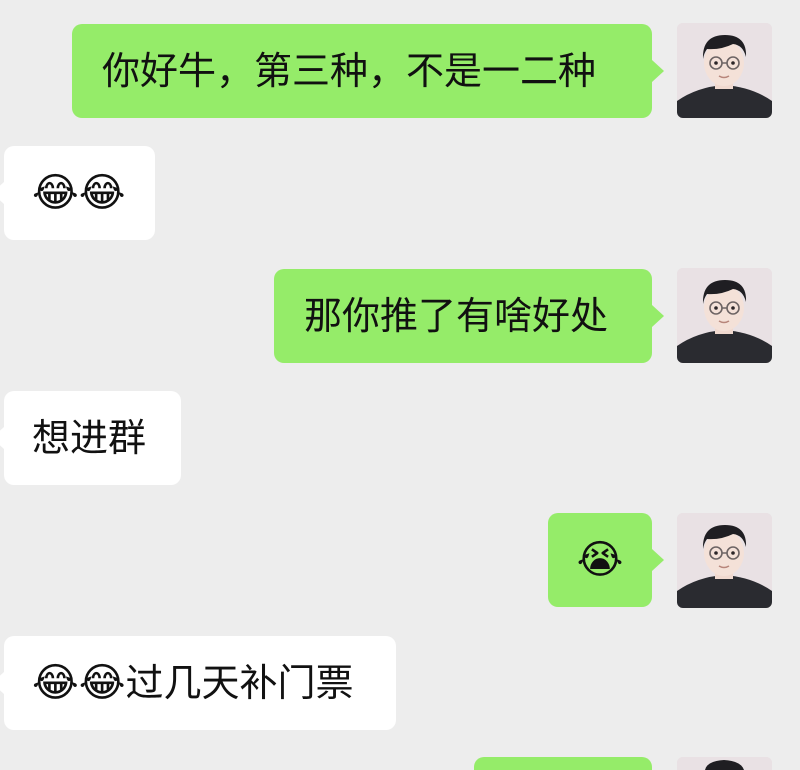 Image resolution: width=800 pixels, height=770 pixels. Describe the element at coordinates (797, 385) in the screenshot. I see `scrollbar` at that location.